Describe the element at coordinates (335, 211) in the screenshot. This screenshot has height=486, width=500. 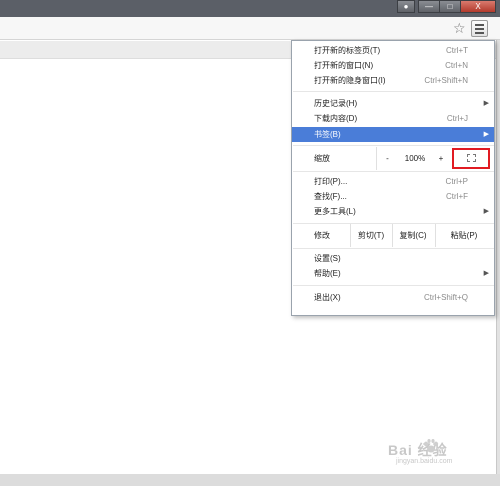
I see `menu-item-label: 更多工具(L)` at that location.